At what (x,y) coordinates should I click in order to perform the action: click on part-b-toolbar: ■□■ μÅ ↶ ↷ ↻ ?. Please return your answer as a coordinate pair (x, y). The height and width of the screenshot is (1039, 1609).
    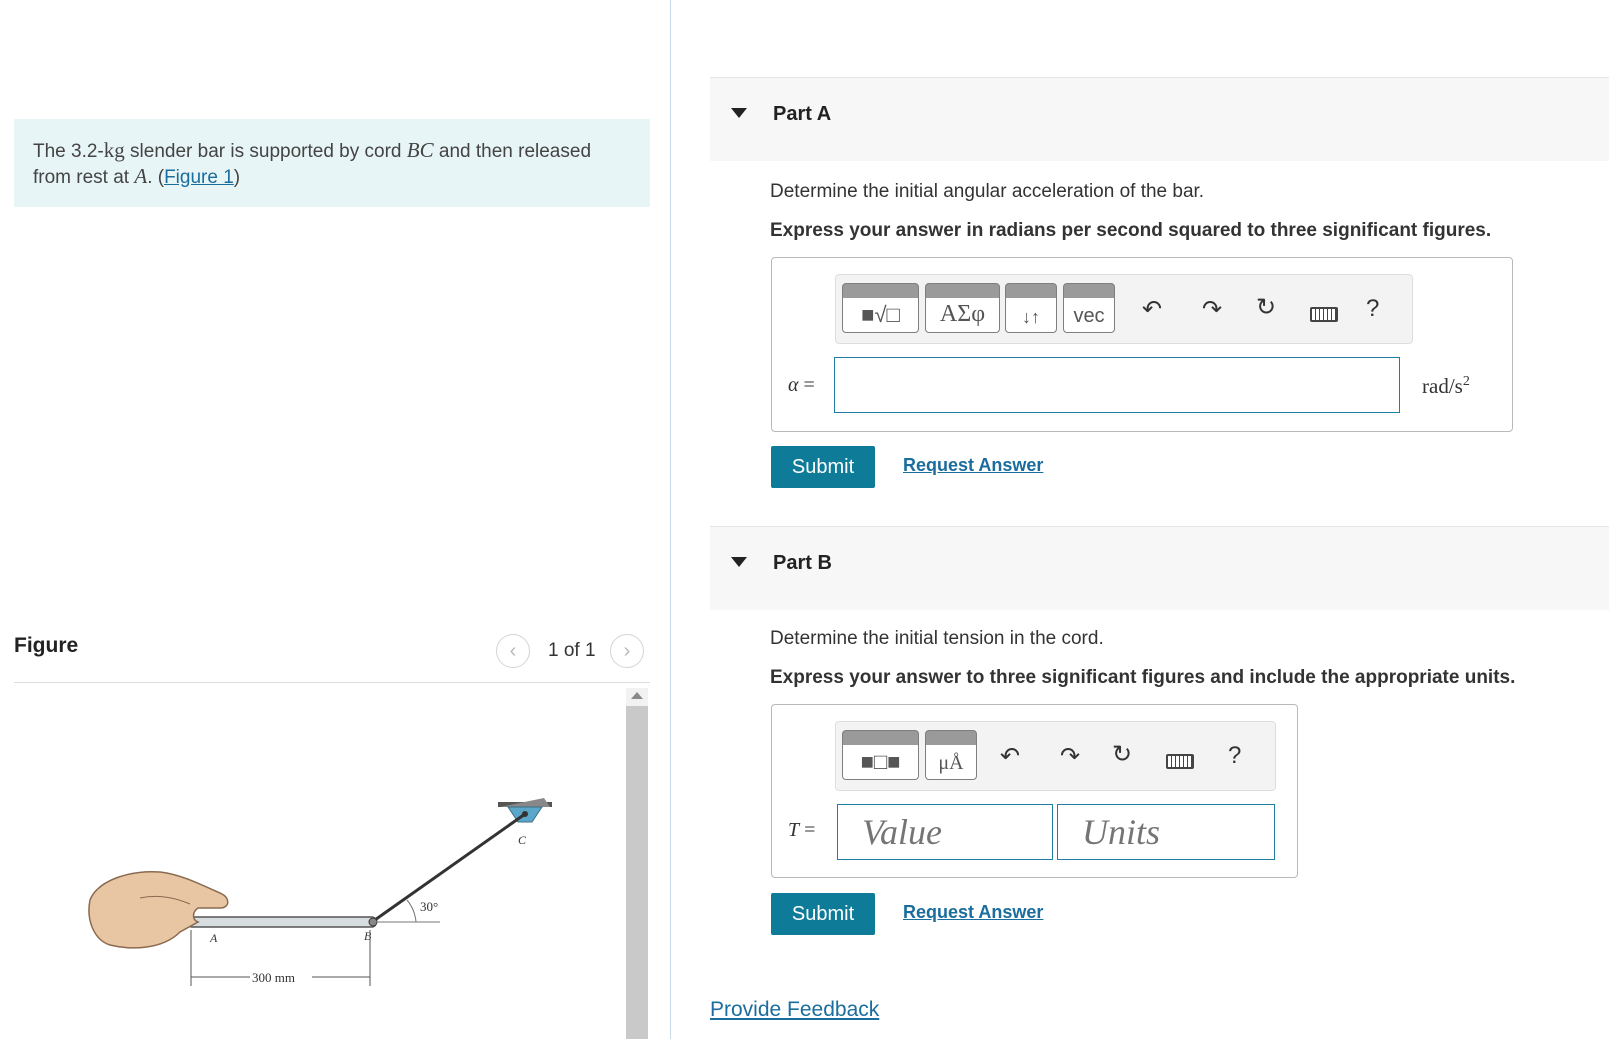
    Looking at the image, I should click on (1055, 756).